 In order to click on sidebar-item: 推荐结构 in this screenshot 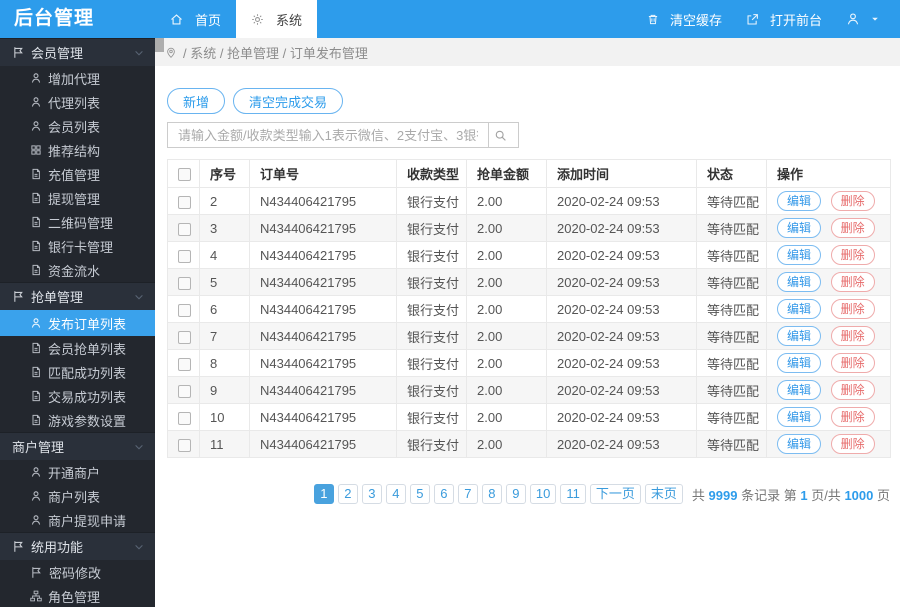, I will do `click(77, 150)`.